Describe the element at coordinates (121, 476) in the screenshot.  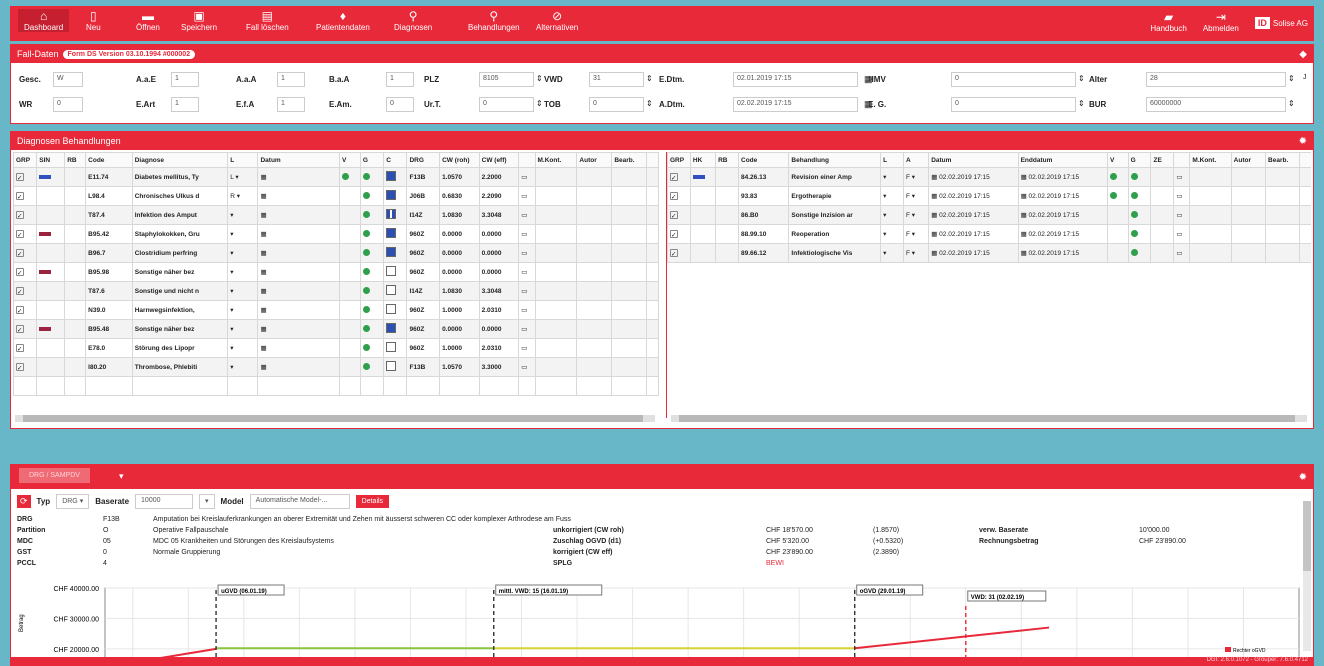
I see `add-tab-icon: ▾` at that location.